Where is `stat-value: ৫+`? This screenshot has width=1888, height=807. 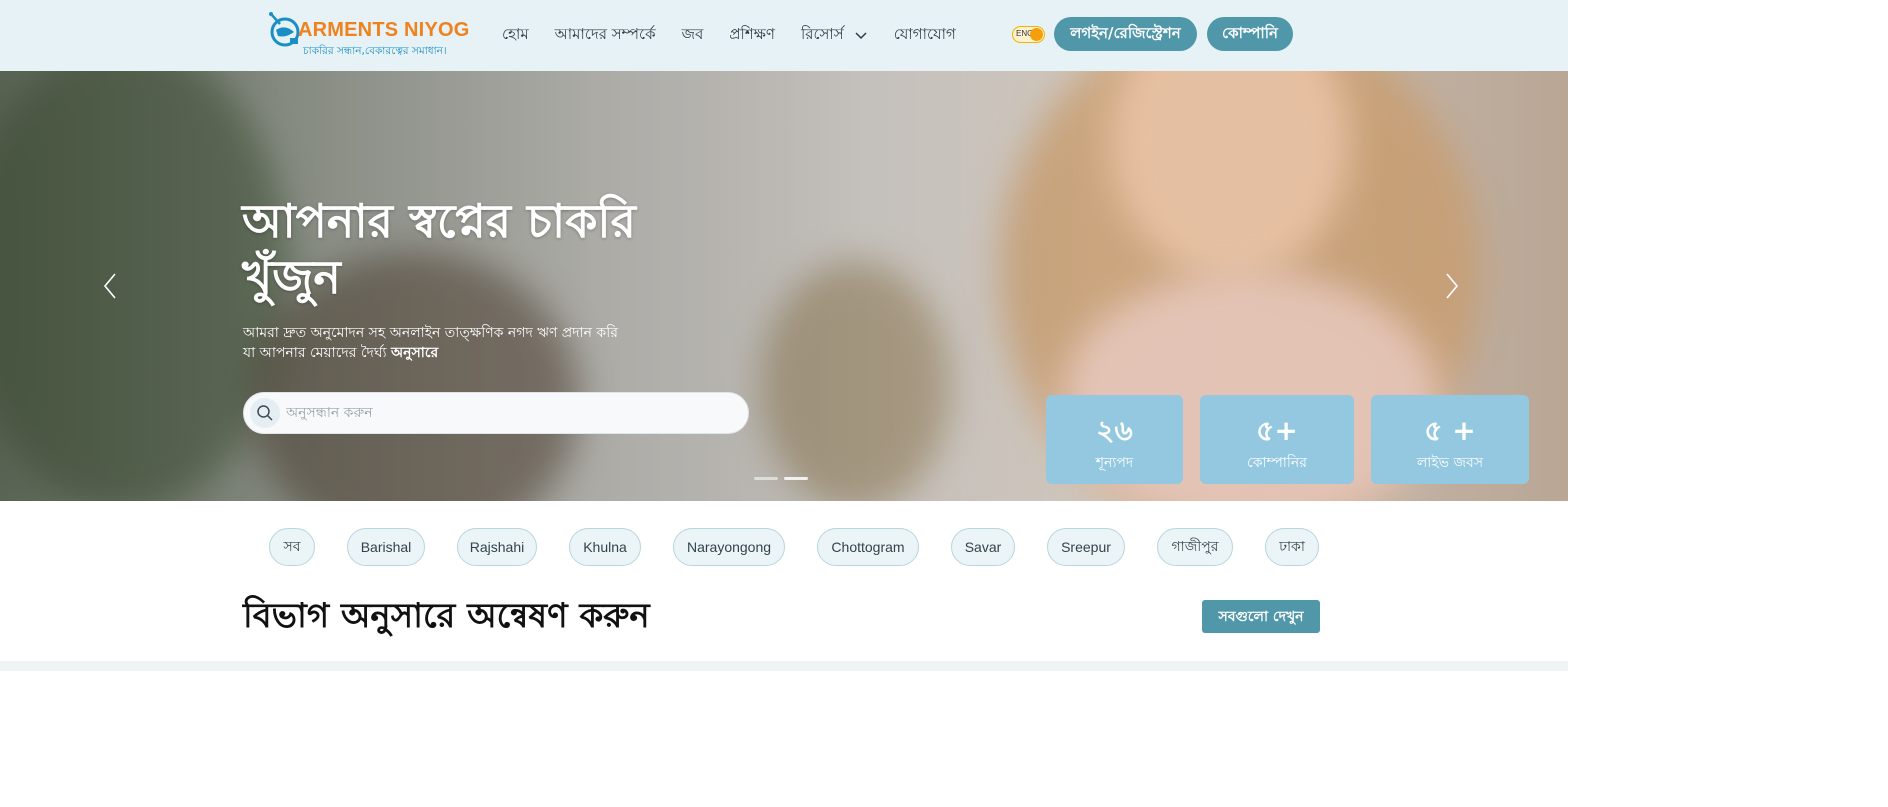 stat-value: ৫+ is located at coordinates (1277, 430).